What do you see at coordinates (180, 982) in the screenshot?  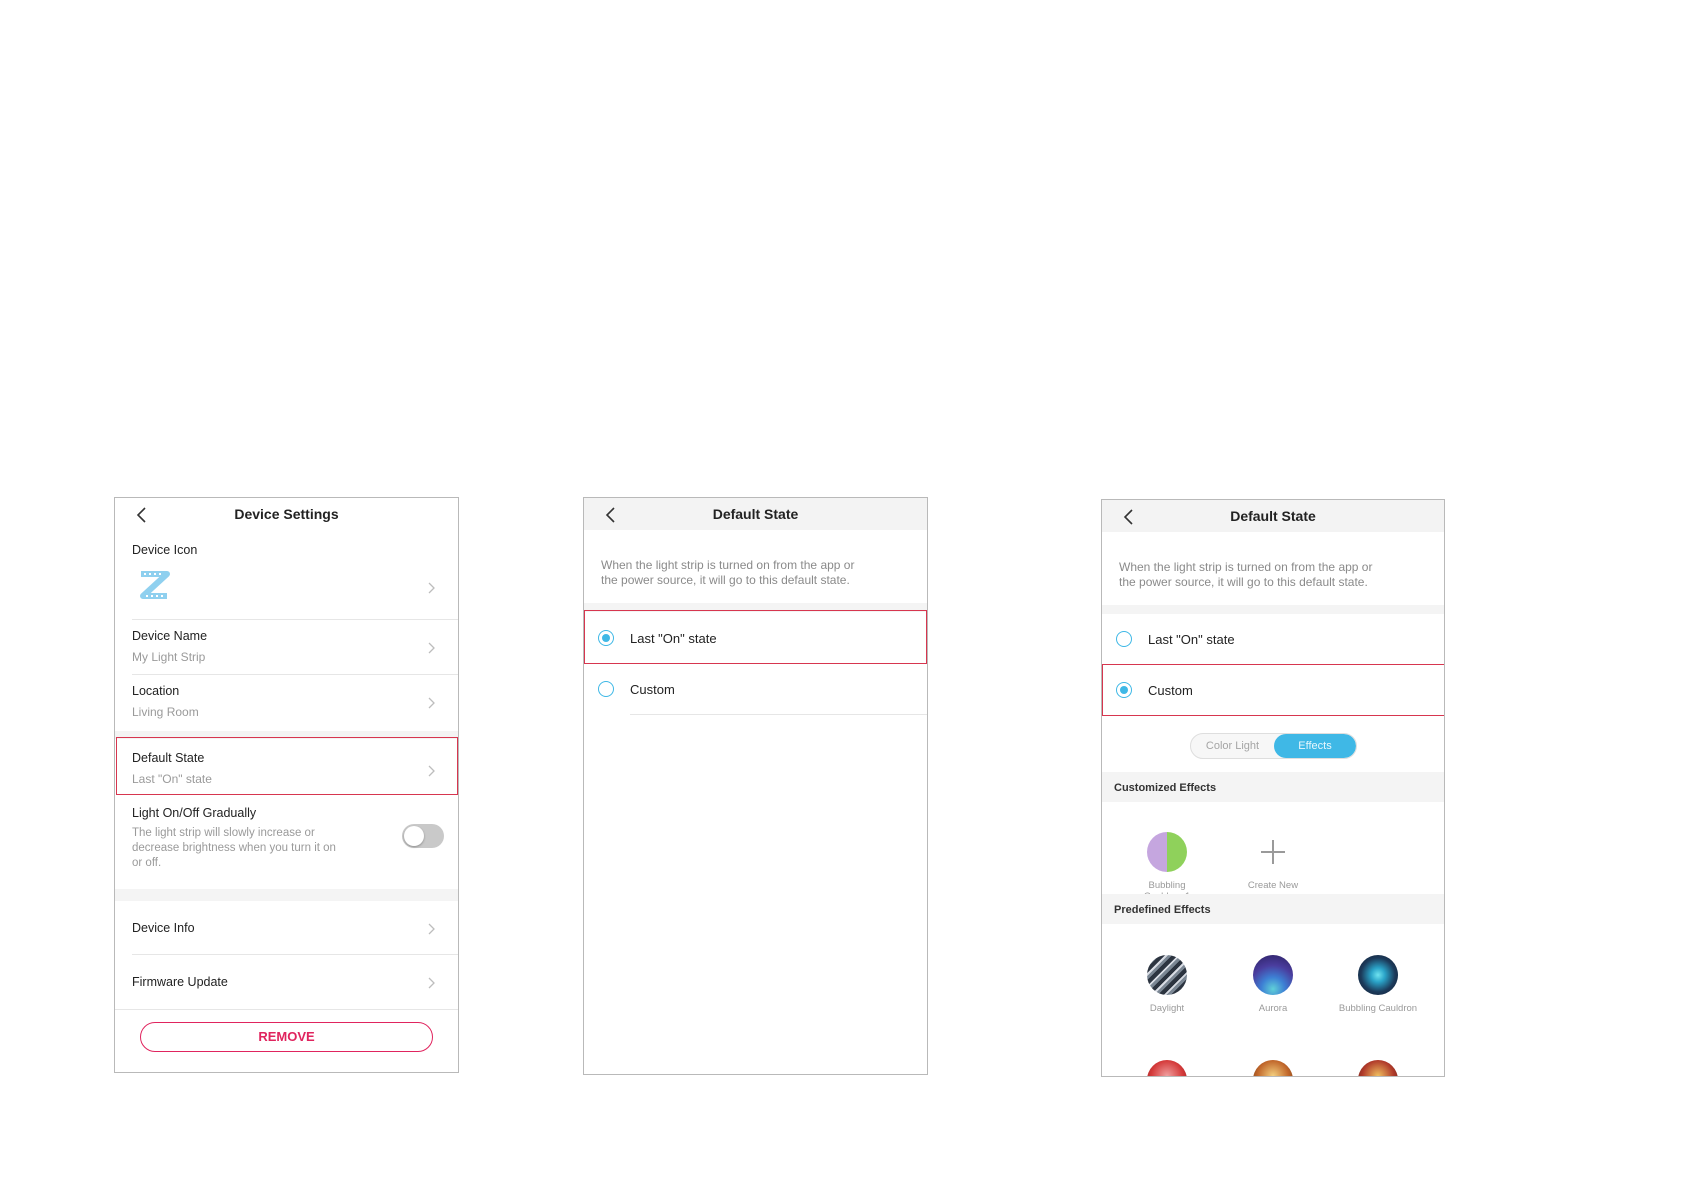 I see `firmware-update-label: Firmware Update` at bounding box center [180, 982].